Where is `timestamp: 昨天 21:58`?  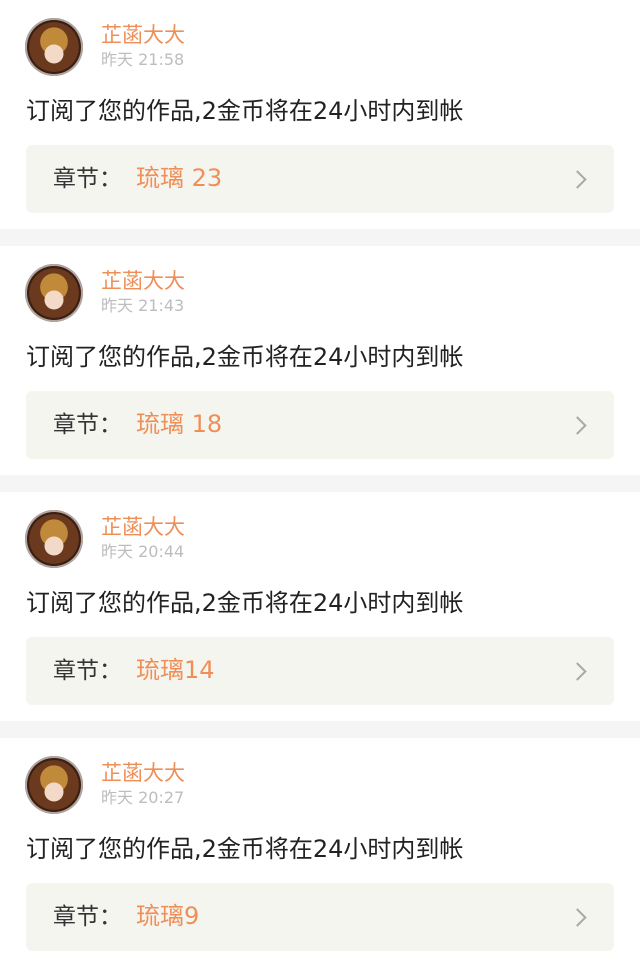 timestamp: 昨天 21:58 is located at coordinates (143, 59).